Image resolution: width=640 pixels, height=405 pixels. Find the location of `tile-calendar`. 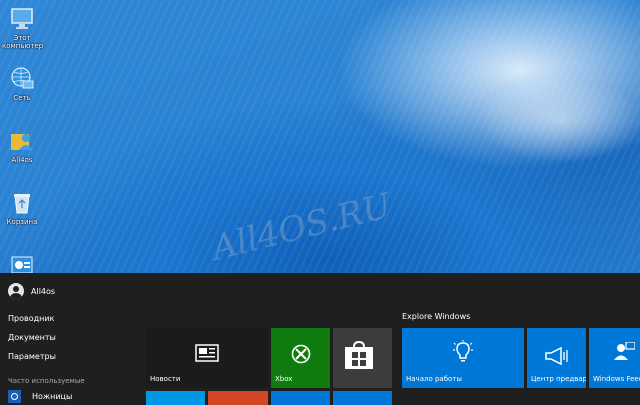

tile-calendar is located at coordinates (362, 398).